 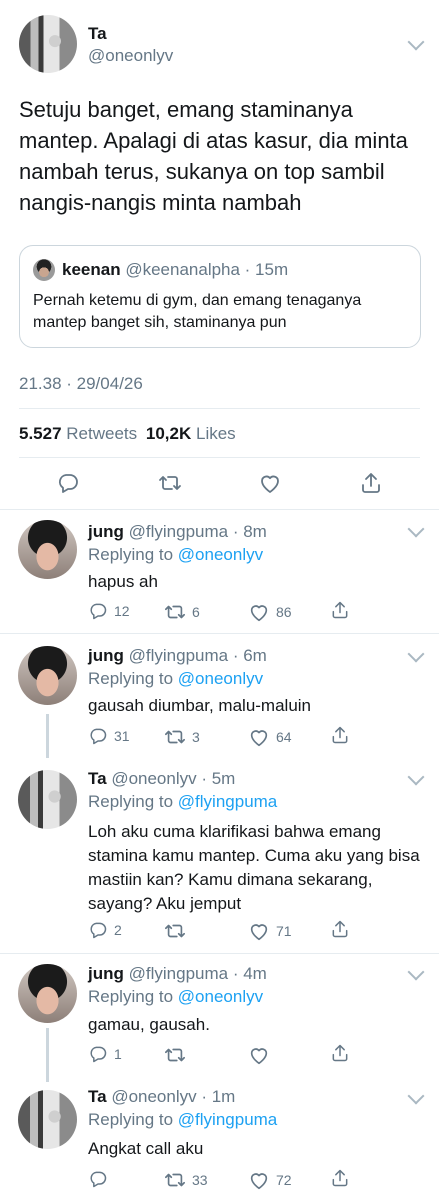 I want to click on reply-text: gamau, gausah., so click(x=149, y=1024).